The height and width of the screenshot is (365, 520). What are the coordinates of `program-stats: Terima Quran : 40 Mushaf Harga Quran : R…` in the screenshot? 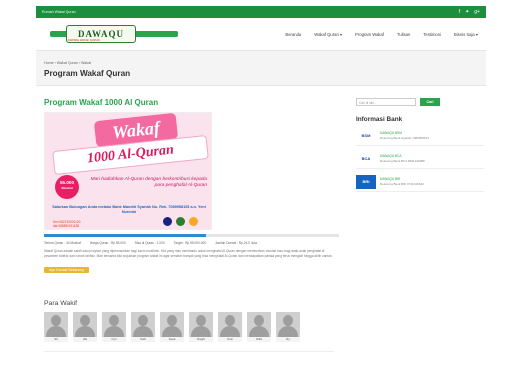 It's located at (191, 243).